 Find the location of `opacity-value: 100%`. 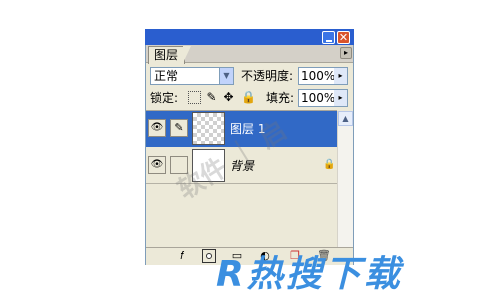

opacity-value: 100% is located at coordinates (318, 76).